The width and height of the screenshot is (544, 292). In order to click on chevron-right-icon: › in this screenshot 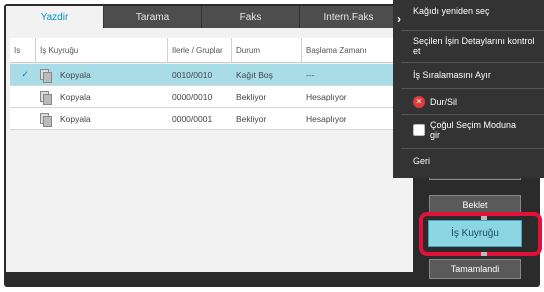, I will do `click(399, 19)`.